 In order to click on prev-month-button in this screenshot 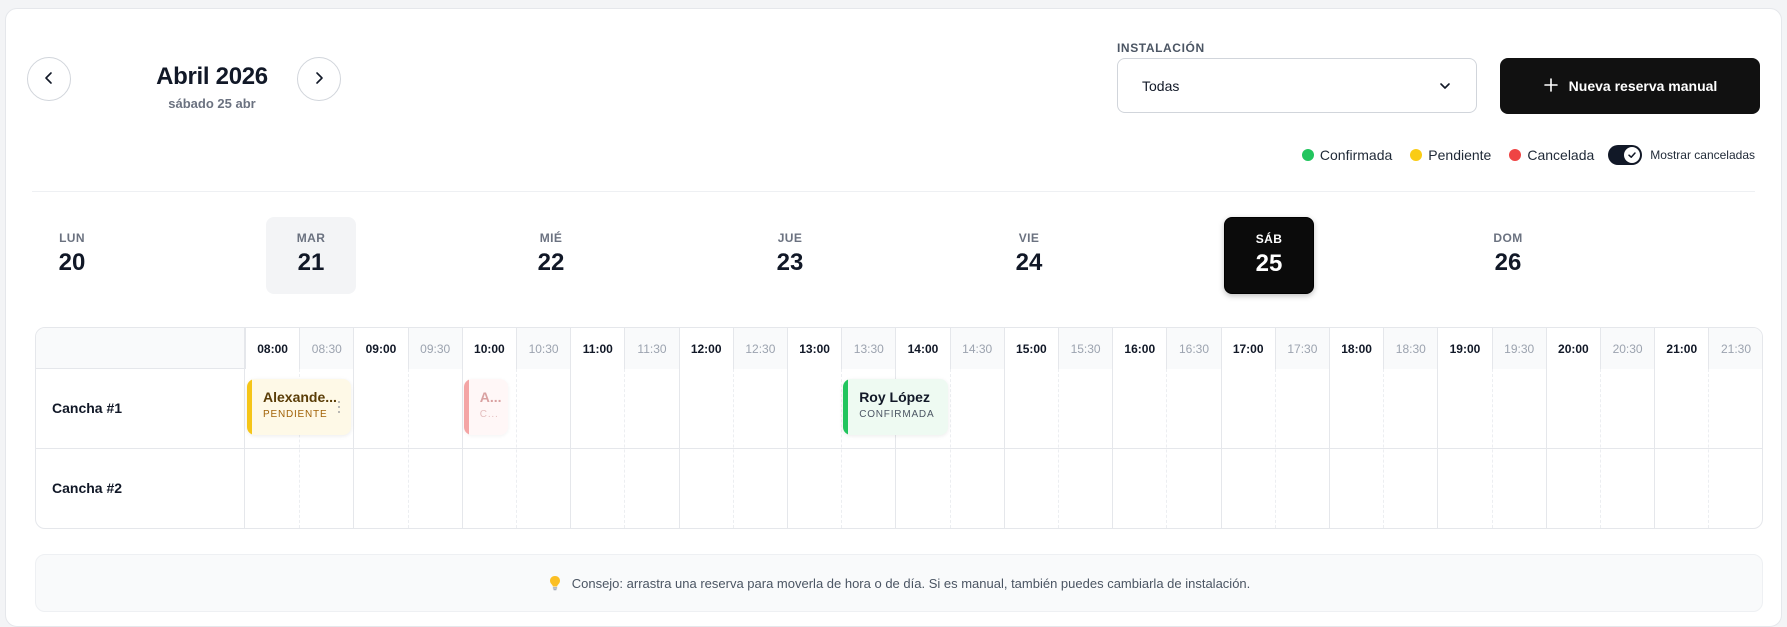, I will do `click(49, 79)`.